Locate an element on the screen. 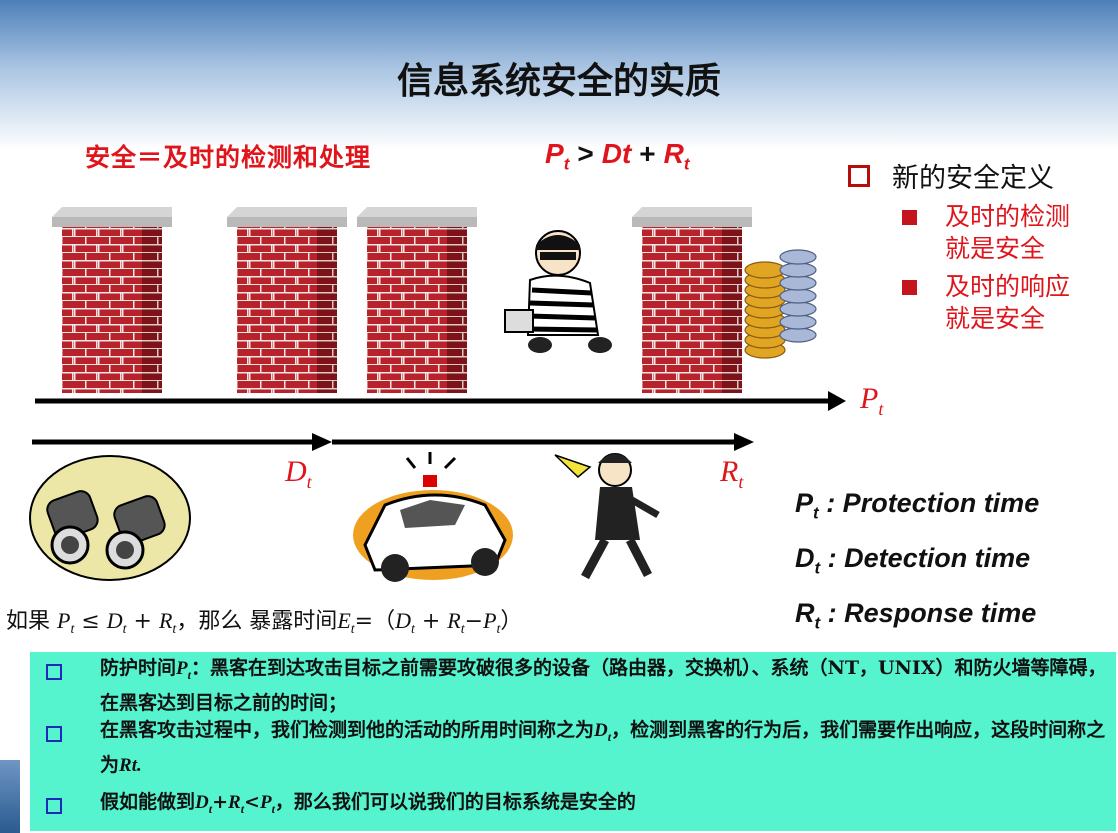  timeline-arrows is located at coordinates (439, 421).